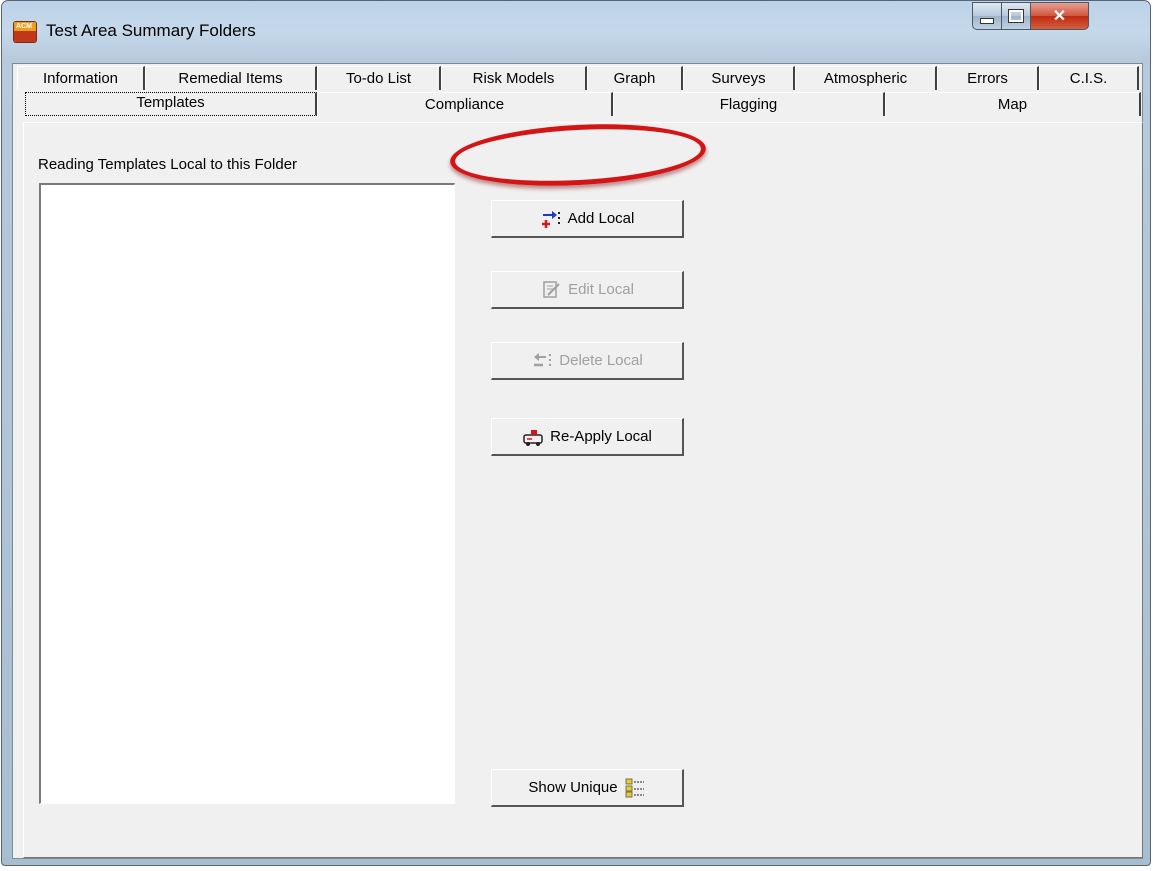  Describe the element at coordinates (231, 78) in the screenshot. I see `tab-remedial-items: Remedial Items` at that location.